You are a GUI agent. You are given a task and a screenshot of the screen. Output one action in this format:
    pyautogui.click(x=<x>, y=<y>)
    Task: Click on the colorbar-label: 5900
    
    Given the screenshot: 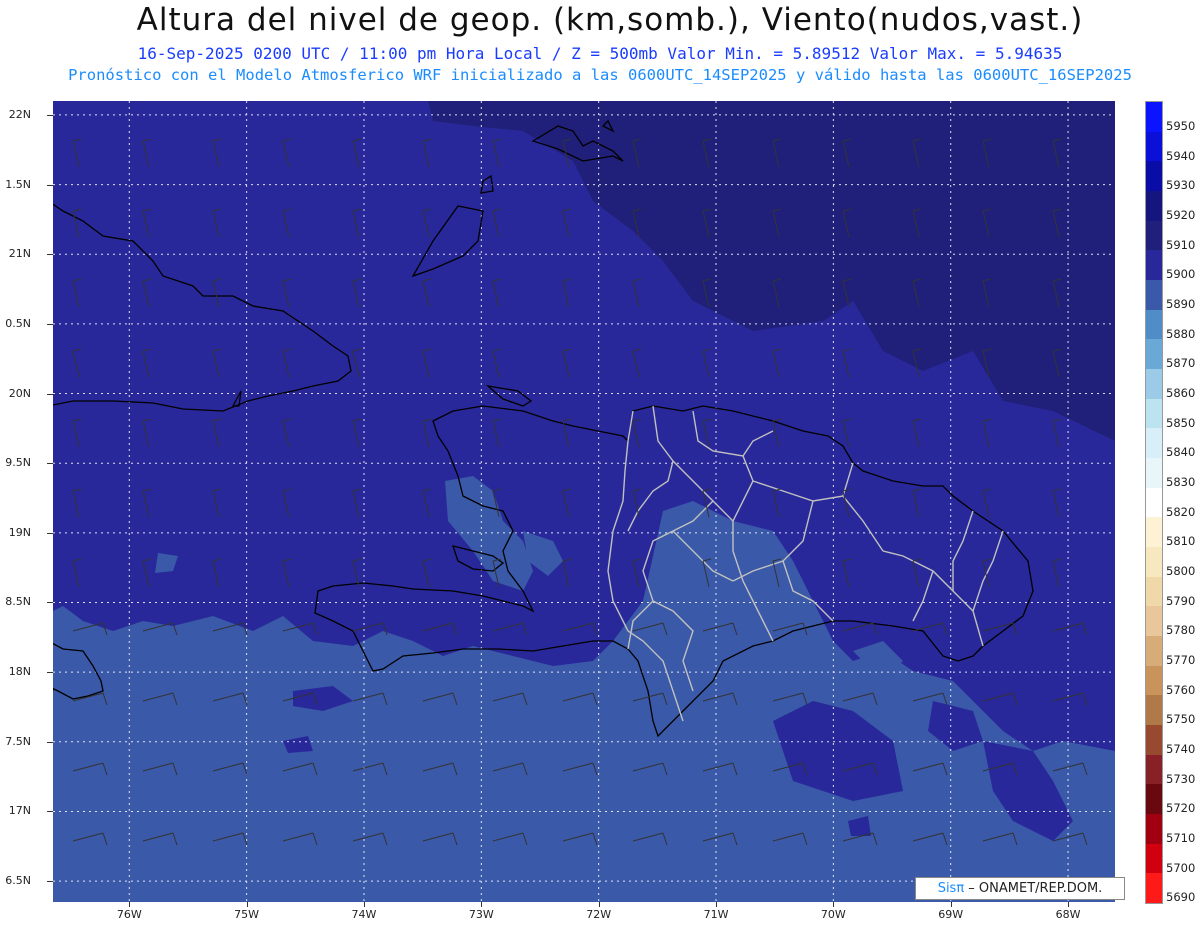 What is the action you would take?
    pyautogui.click(x=1181, y=274)
    